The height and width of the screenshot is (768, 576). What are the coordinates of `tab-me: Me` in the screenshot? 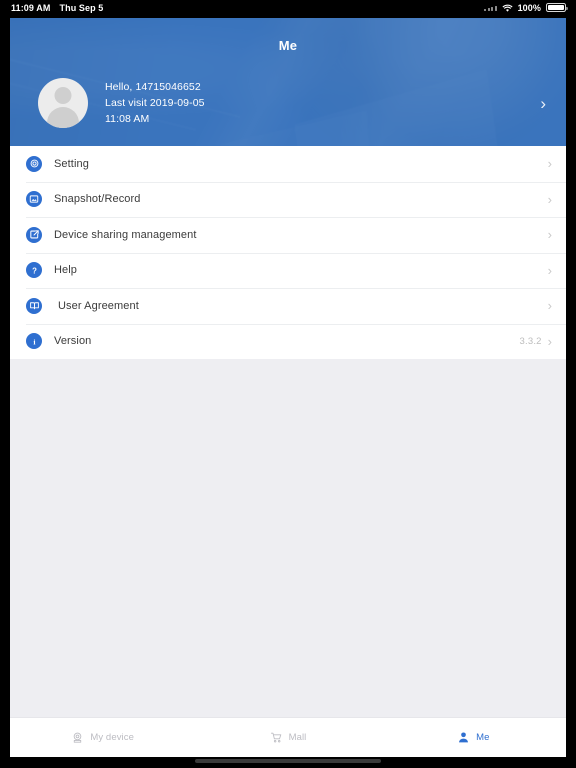 It's located at (473, 737).